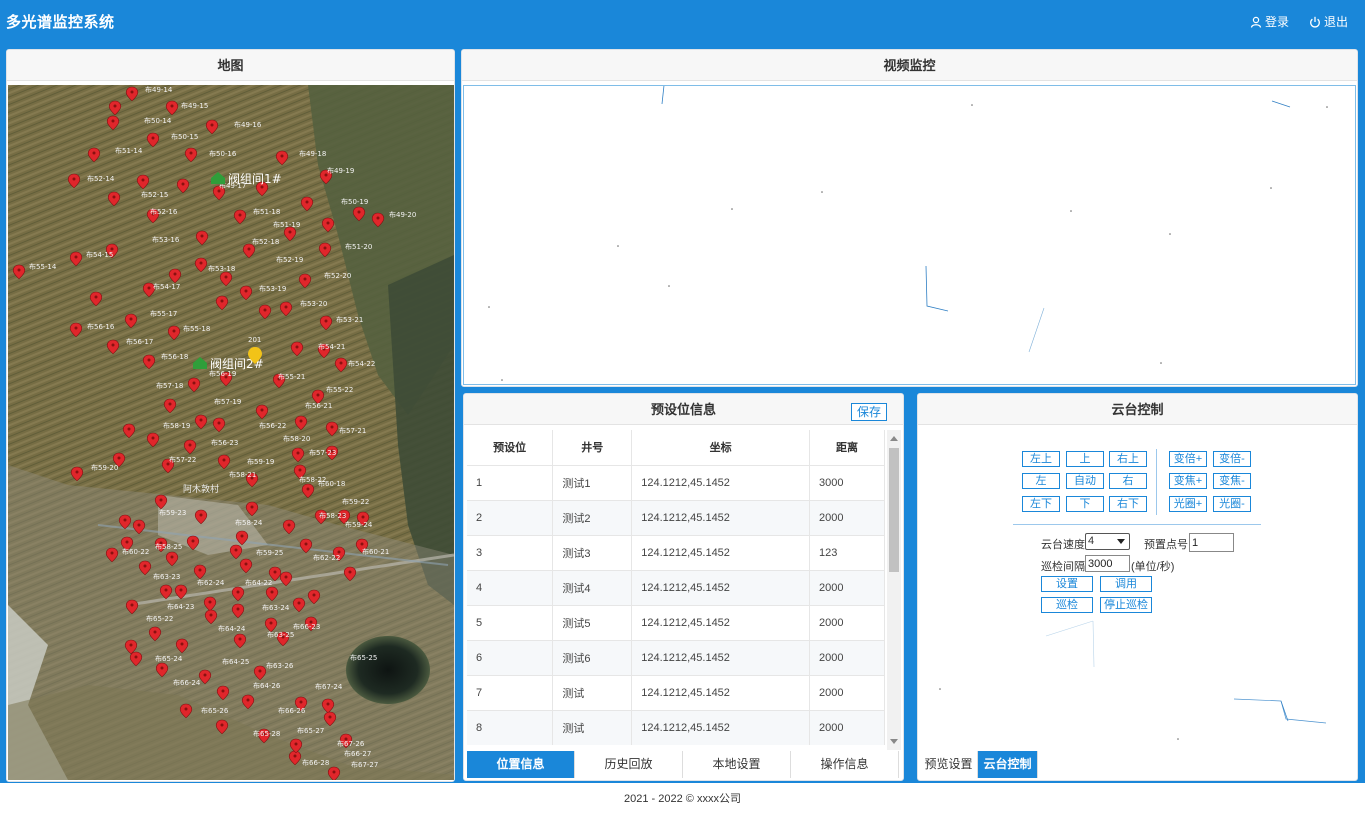  What do you see at coordinates (510, 447) in the screenshot?
I see `preset-column-header: 预设位` at bounding box center [510, 447].